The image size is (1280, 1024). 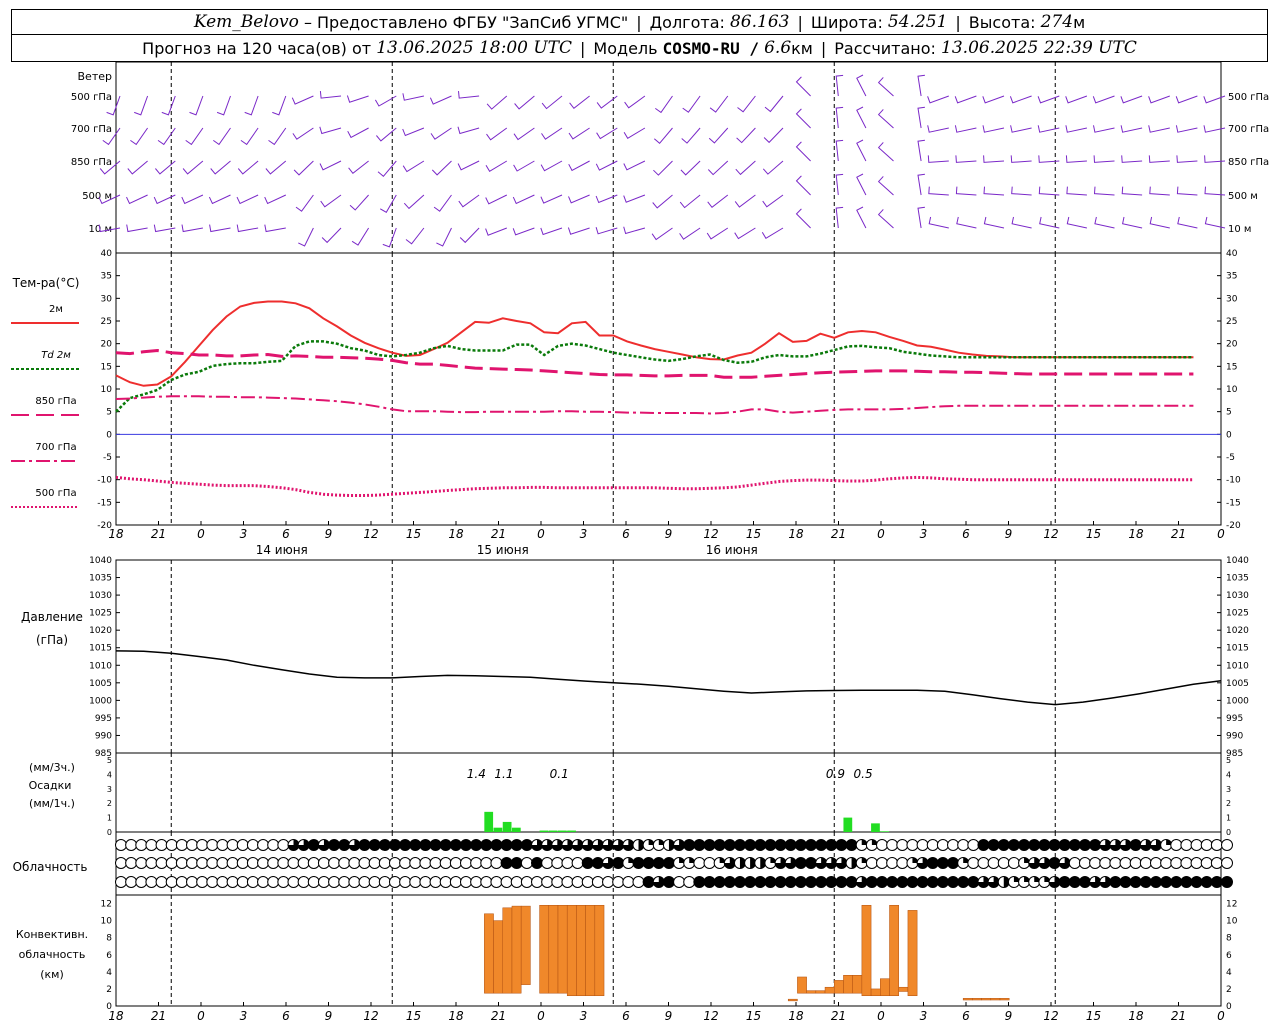 What do you see at coordinates (100, 666) in the screenshot?
I see `pressure-ytick-left: 1010` at bounding box center [100, 666].